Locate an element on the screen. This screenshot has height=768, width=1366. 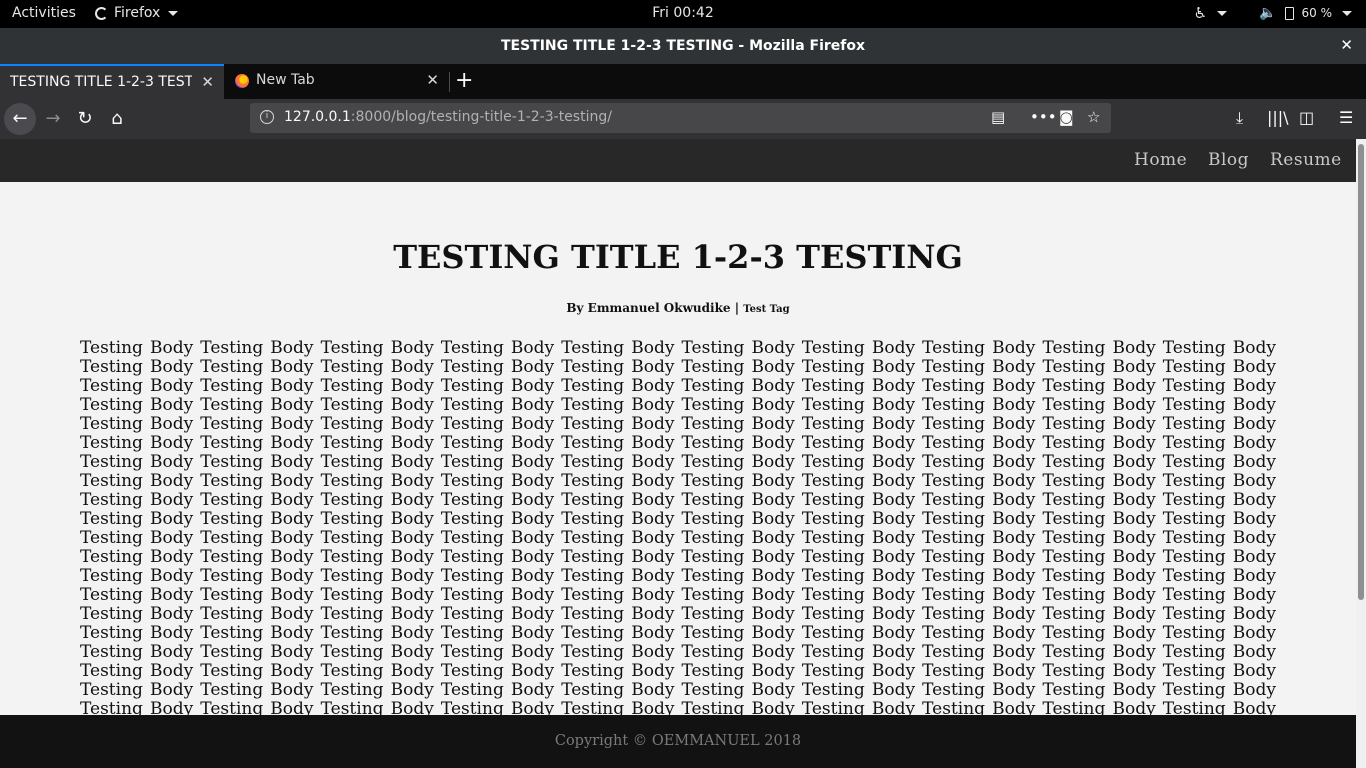
tab-testing-title: TESTING TITLE 1-2-3 TESTING ✕ is located at coordinates (112, 81).